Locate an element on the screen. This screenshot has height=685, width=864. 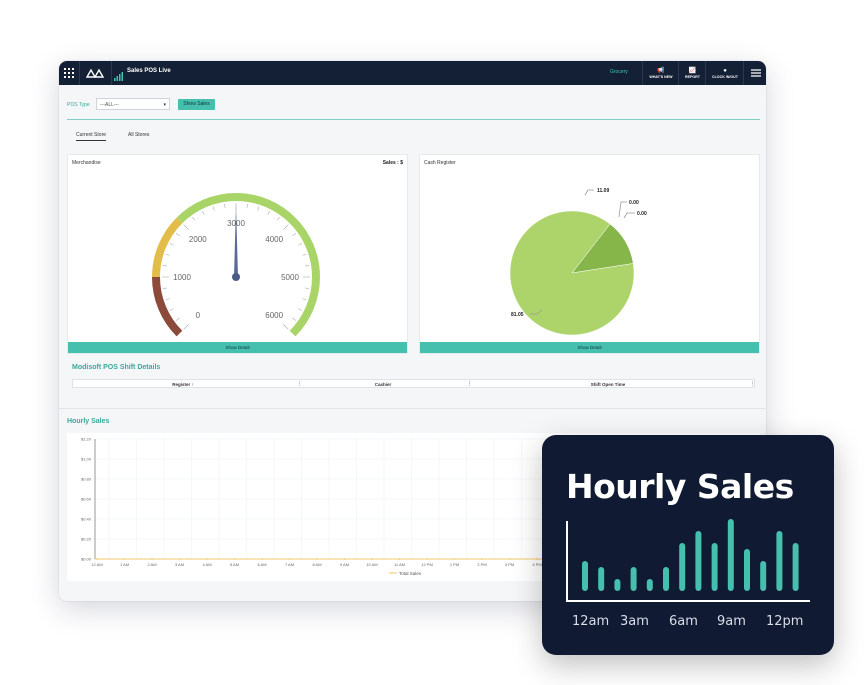
gauge-tick-label: 6000 is located at coordinates (274, 315).